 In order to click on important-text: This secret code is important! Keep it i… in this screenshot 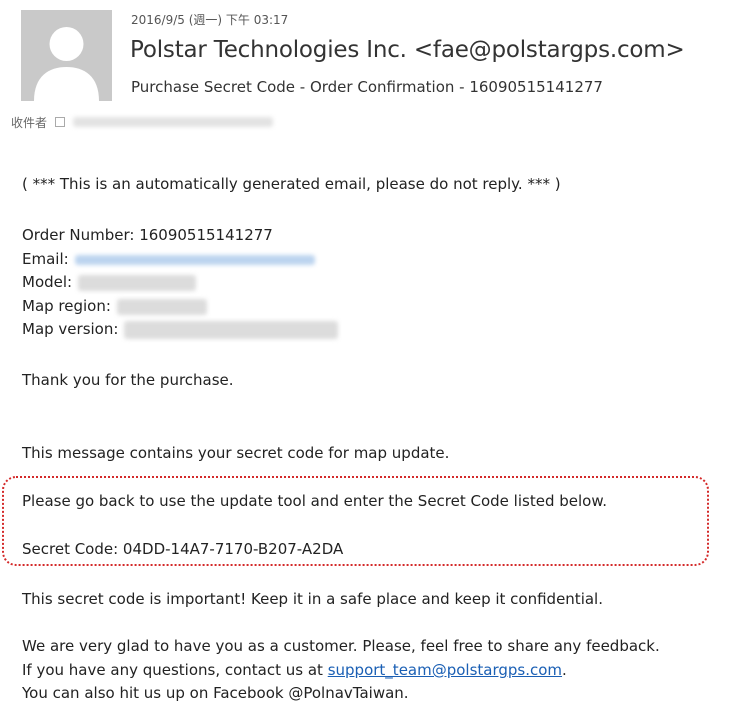, I will do `click(312, 599)`.